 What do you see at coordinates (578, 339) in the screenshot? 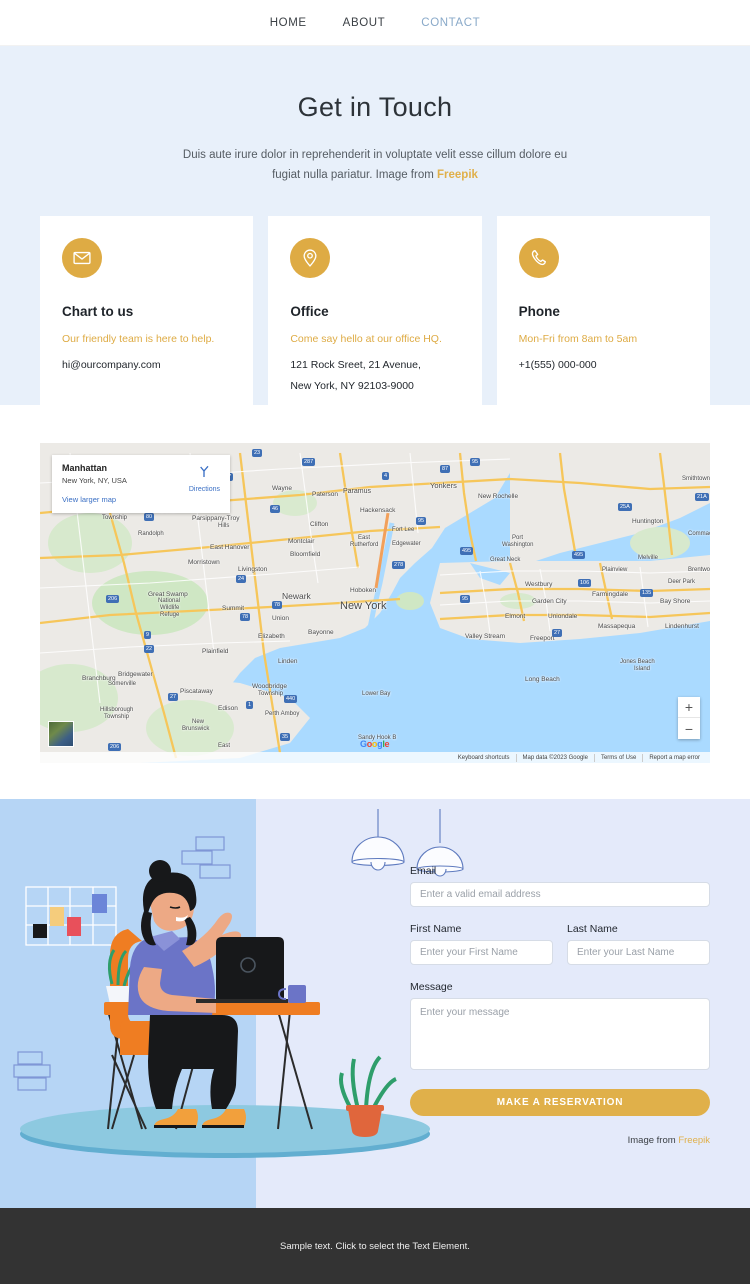
I see `card-subtitle: Mon-Fri from 8am to 5am` at bounding box center [578, 339].